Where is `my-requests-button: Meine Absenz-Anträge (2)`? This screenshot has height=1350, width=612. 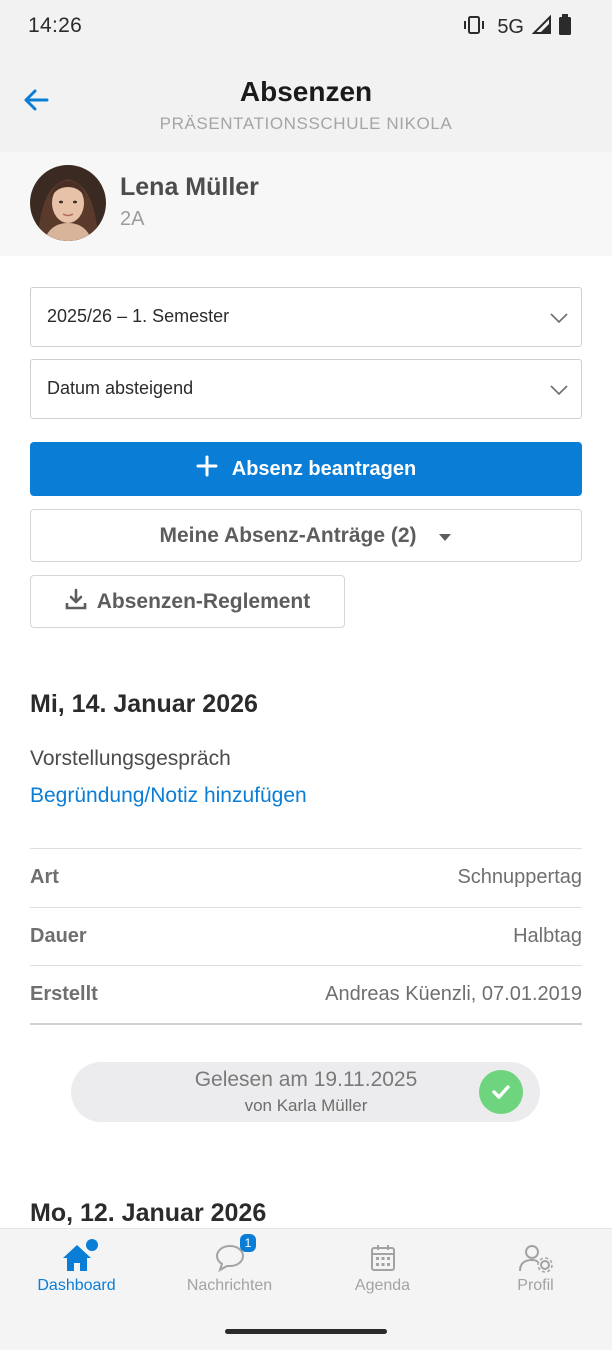
my-requests-button: Meine Absenz-Anträge (2) is located at coordinates (306, 535).